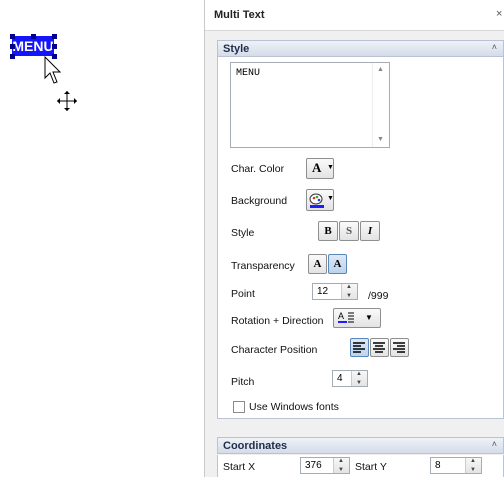 This screenshot has width=504, height=477. What do you see at coordinates (337, 264) in the screenshot?
I see `transparent-button: A` at bounding box center [337, 264].